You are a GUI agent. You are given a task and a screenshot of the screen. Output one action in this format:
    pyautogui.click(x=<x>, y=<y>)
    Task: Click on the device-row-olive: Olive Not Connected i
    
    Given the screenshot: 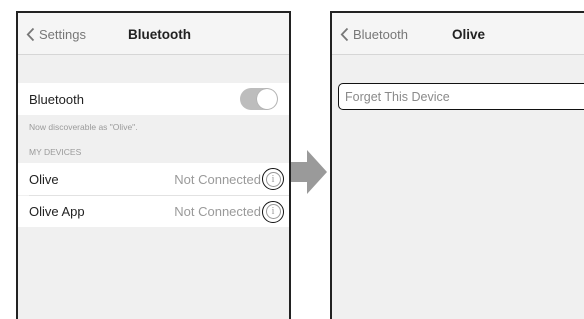 What is the action you would take?
    pyautogui.click(x=153, y=179)
    